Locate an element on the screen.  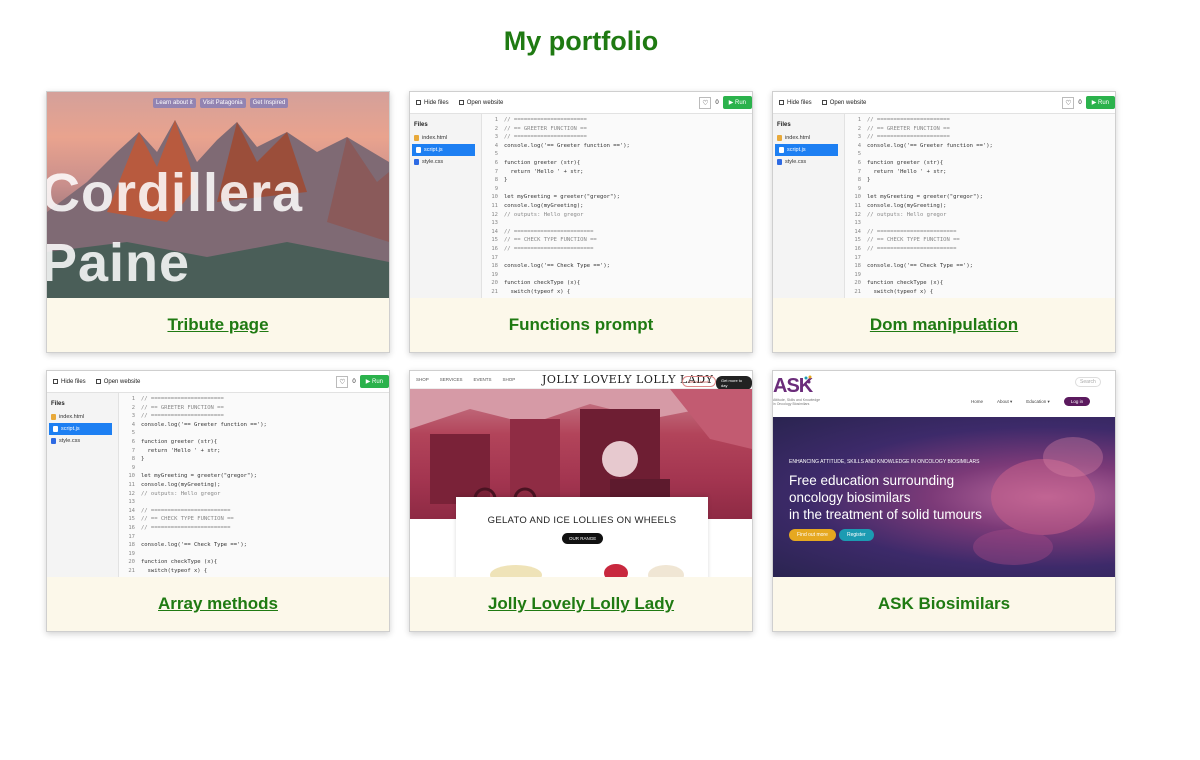
lolly-lady-link: Jolly Lovely Lolly Lady is located at coordinates (581, 604).